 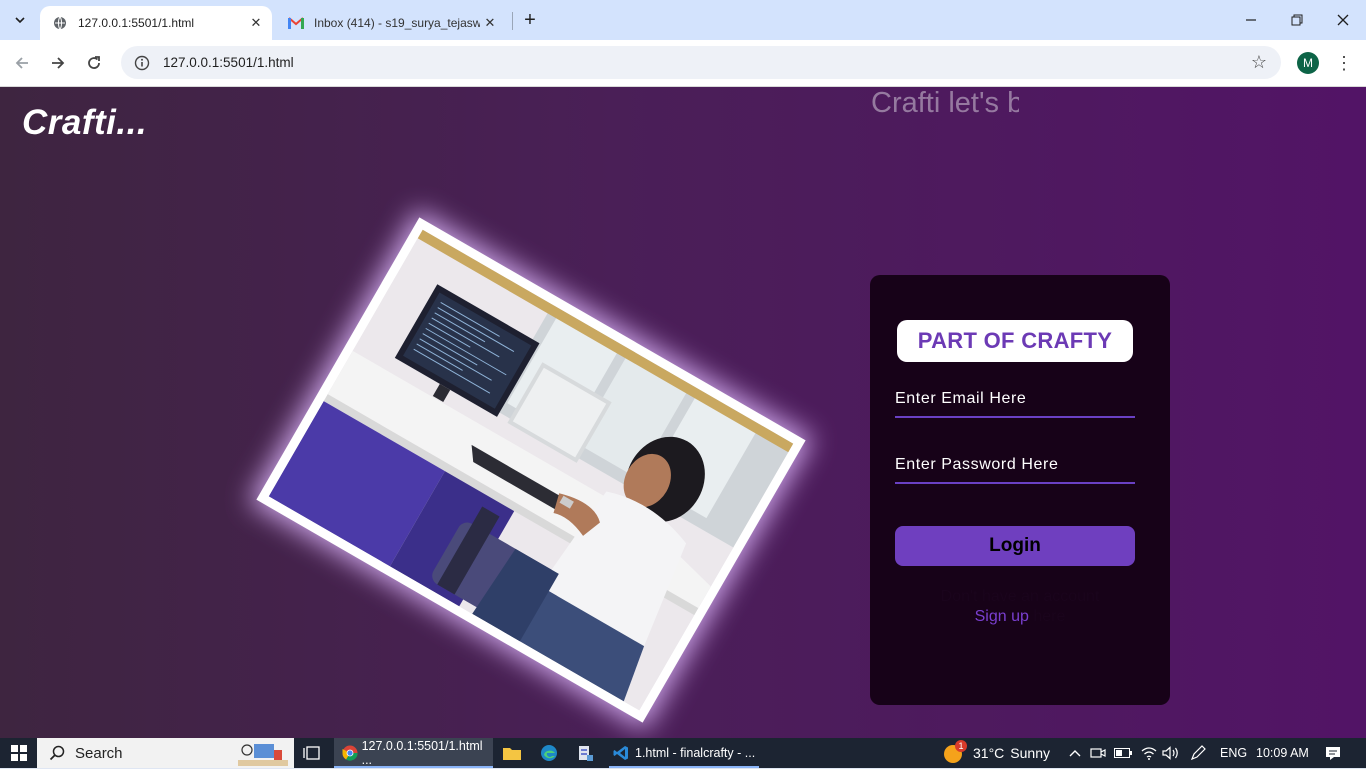 I want to click on tab-inbox: Inbox (414) - s19_surya_tejaswini ✕, so click(x=391, y=23).